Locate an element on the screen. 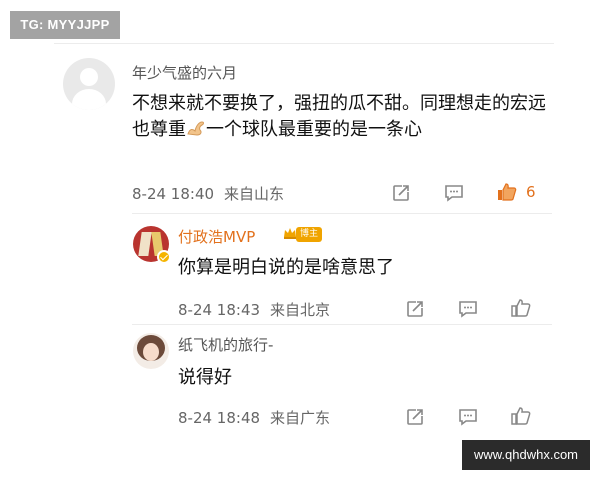  reply-meta: 8-24 18:43 来自北京 is located at coordinates (254, 309).